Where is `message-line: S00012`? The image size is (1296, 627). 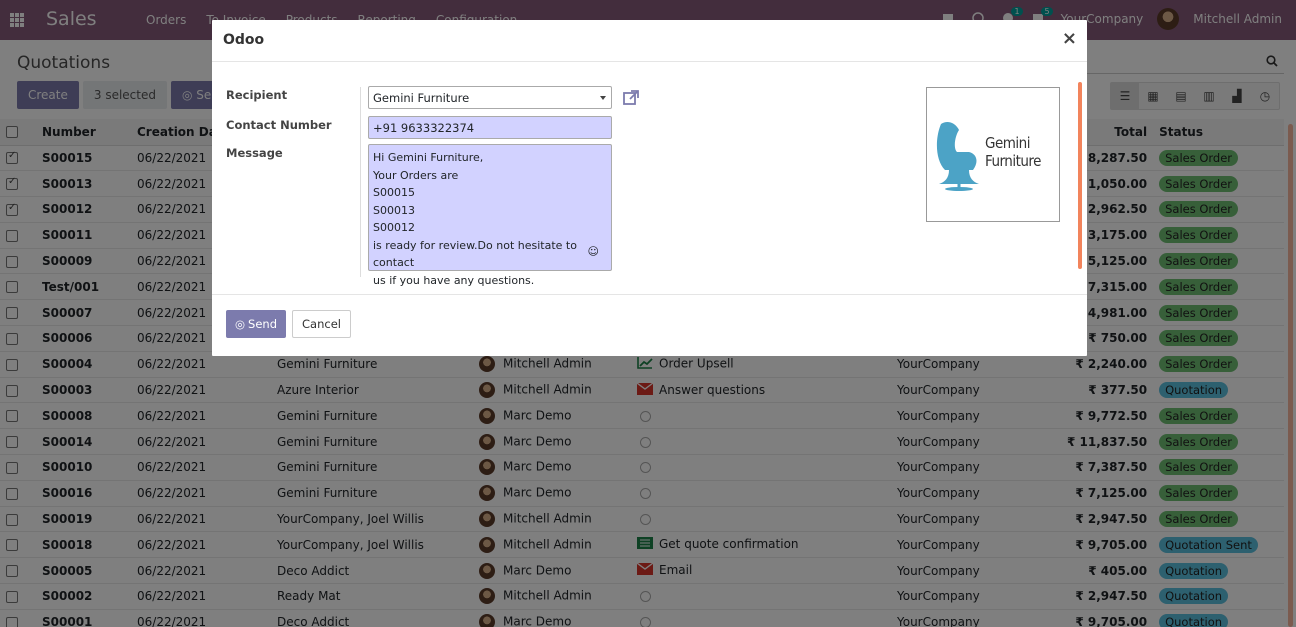 message-line: S00012 is located at coordinates (394, 227).